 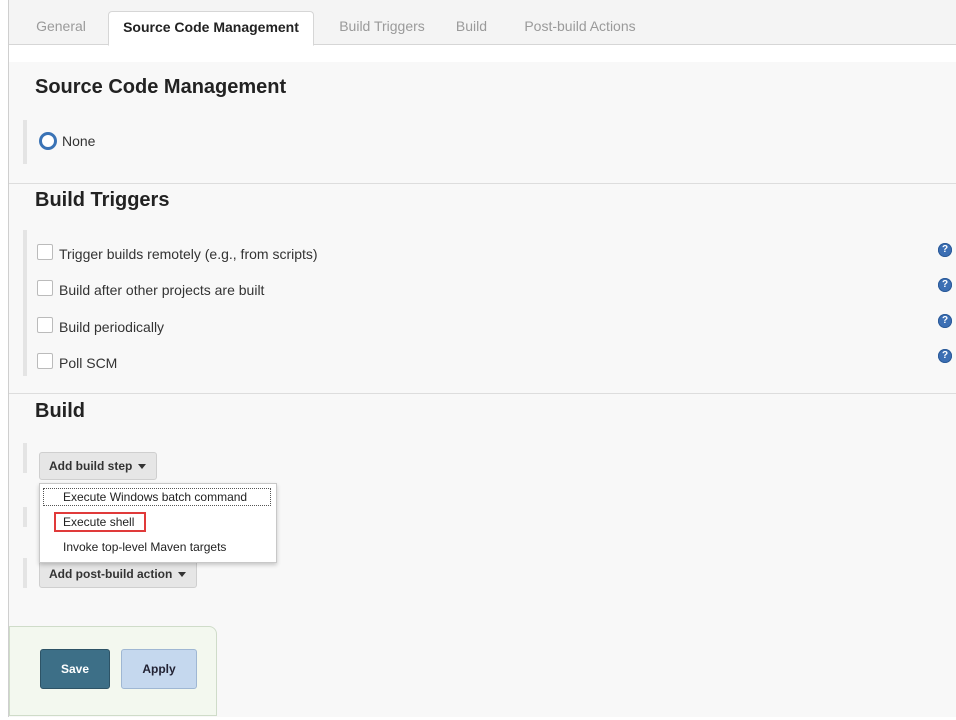 I want to click on build-section-bar, so click(x=25, y=458).